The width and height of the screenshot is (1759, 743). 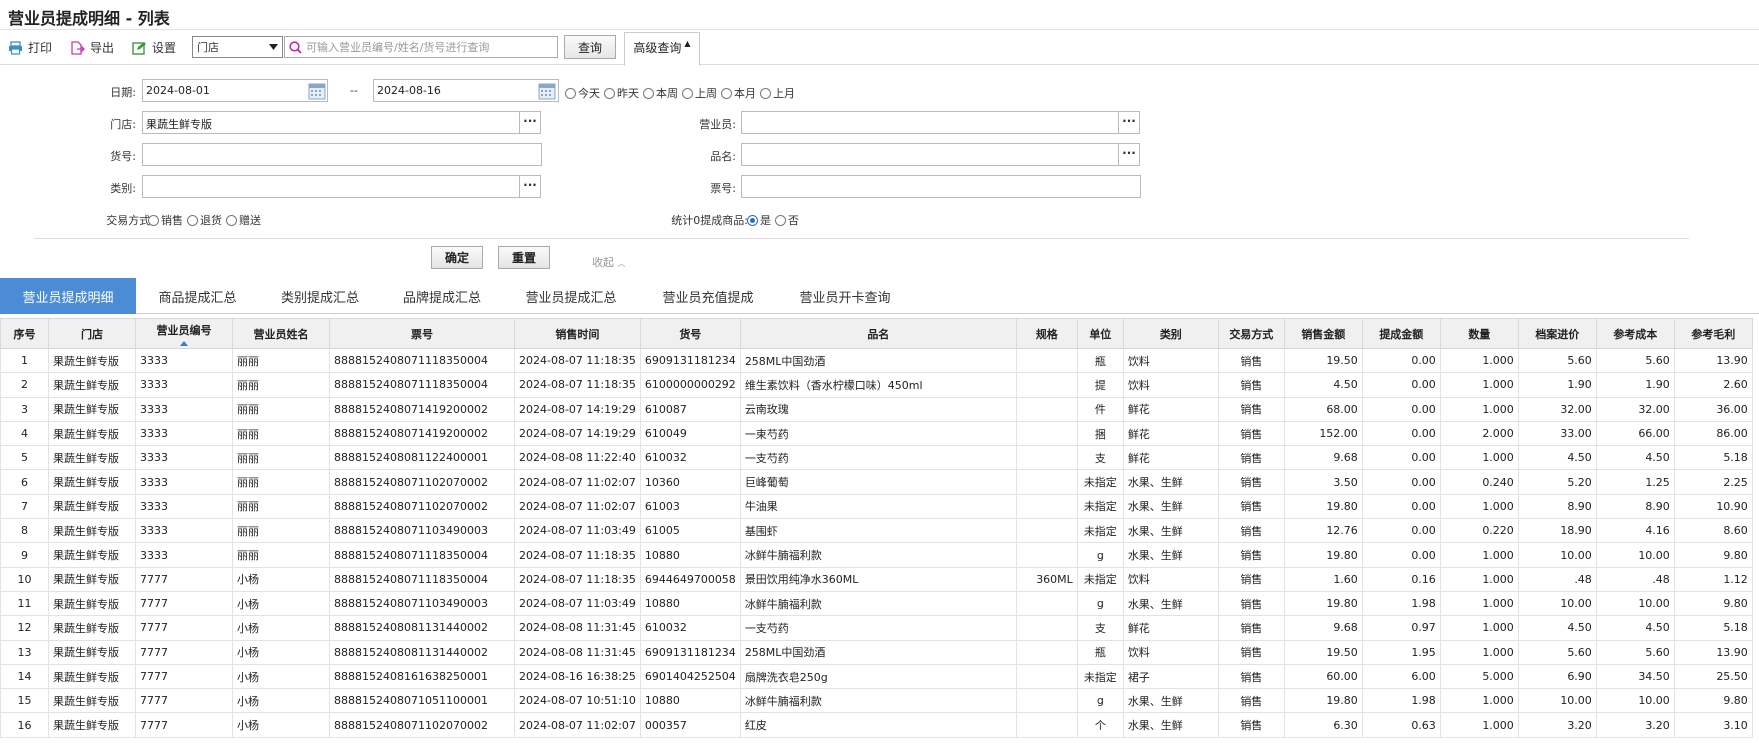 I want to click on radio-this-week: 本周, so click(x=660, y=93).